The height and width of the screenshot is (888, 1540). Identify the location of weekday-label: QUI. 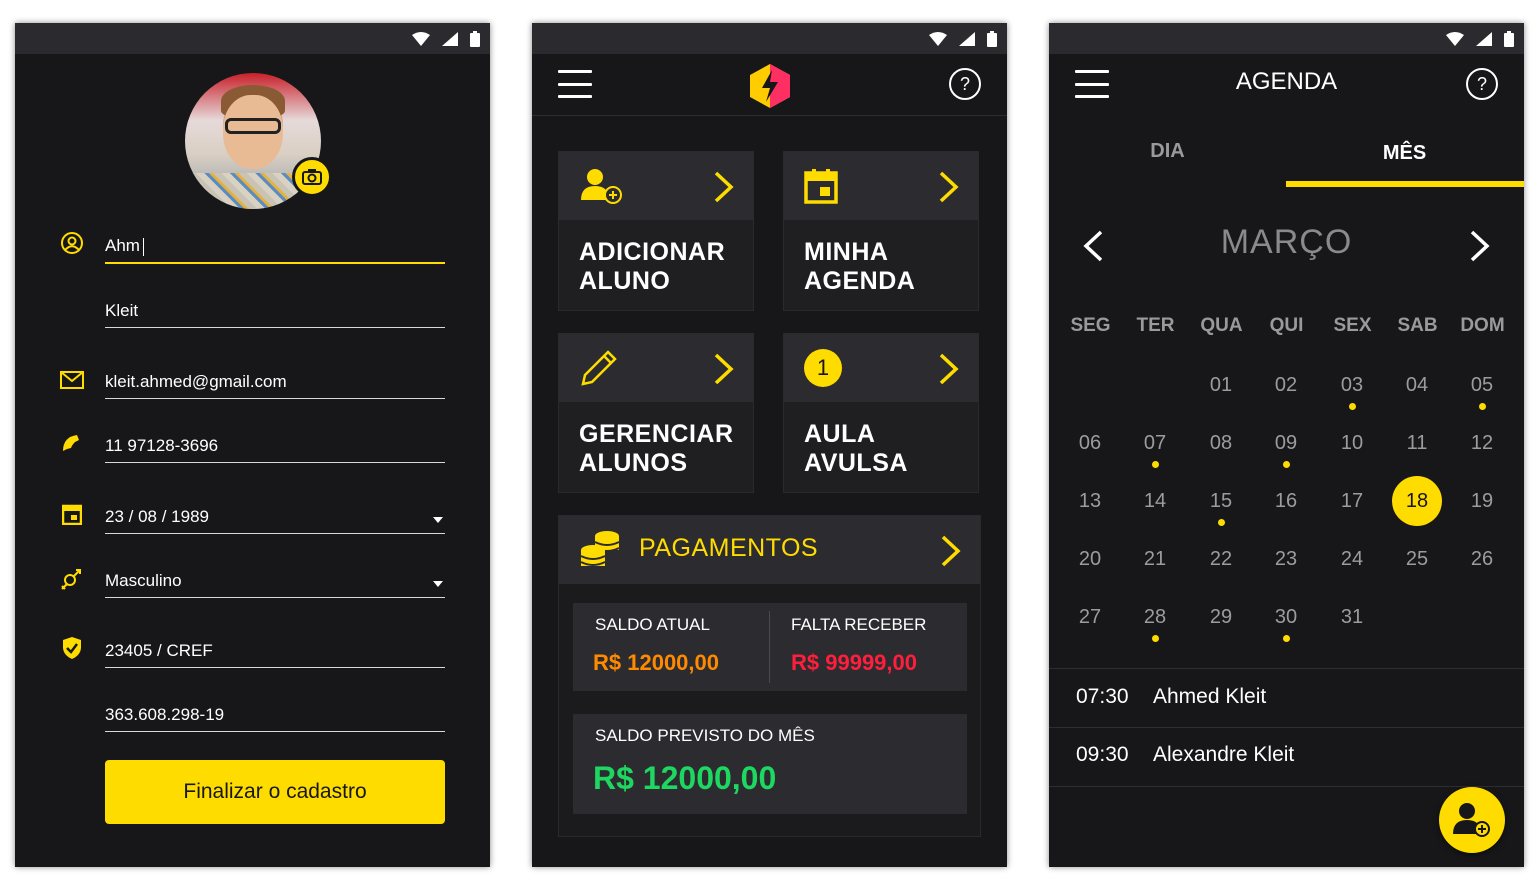
(1286, 325).